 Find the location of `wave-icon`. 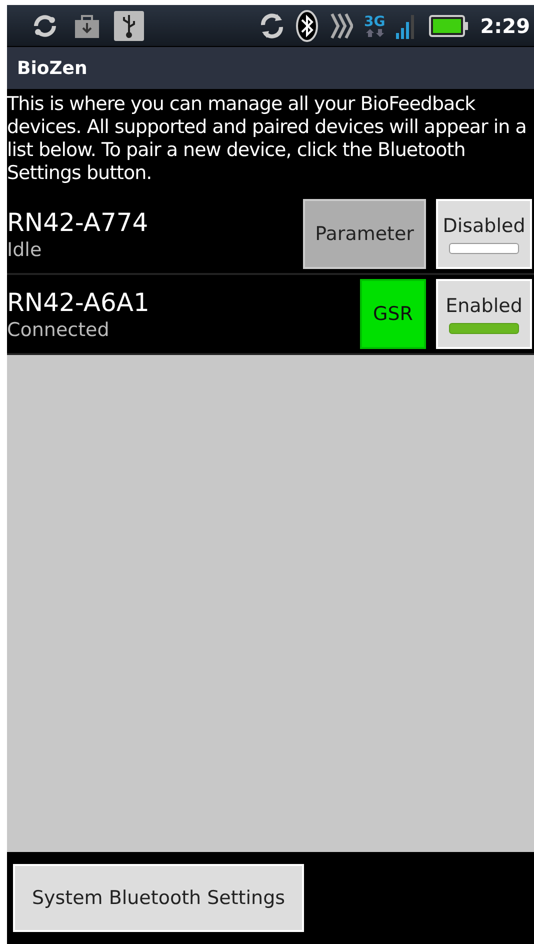

wave-icon is located at coordinates (341, 25).